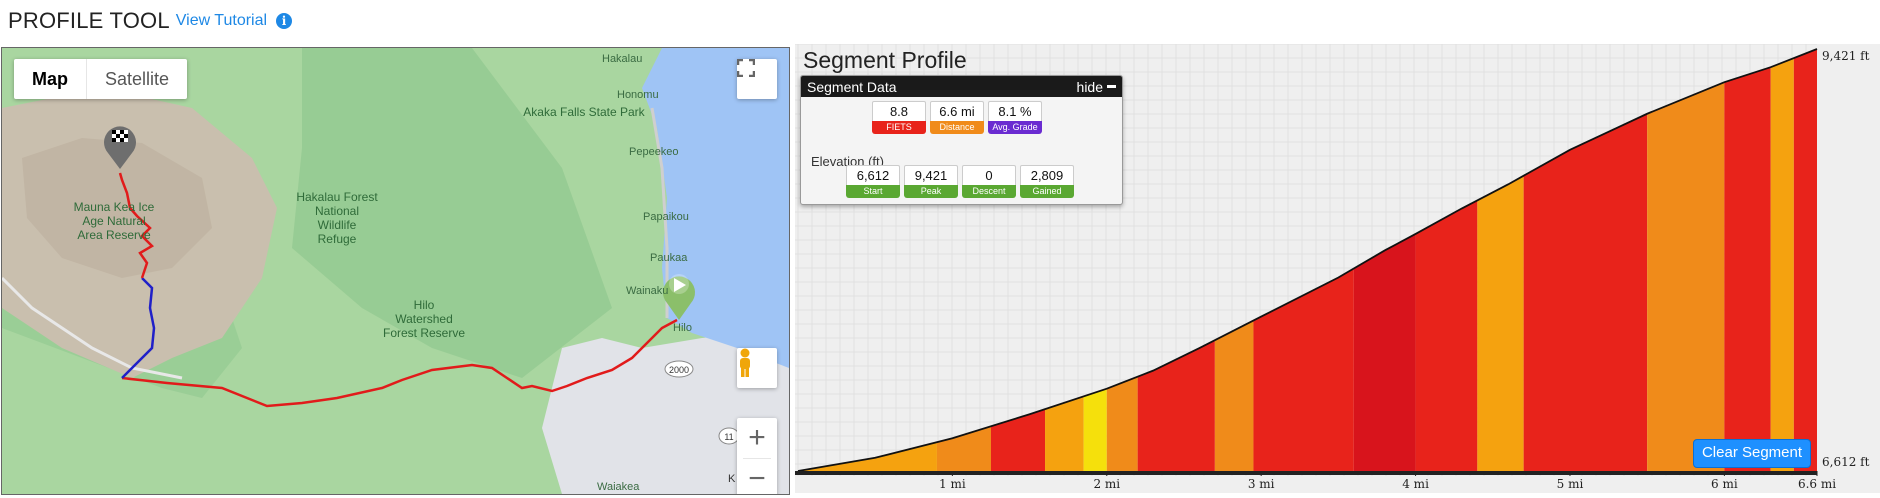 The image size is (1880, 498). I want to click on x-tick-label: 5 mi, so click(1570, 484).